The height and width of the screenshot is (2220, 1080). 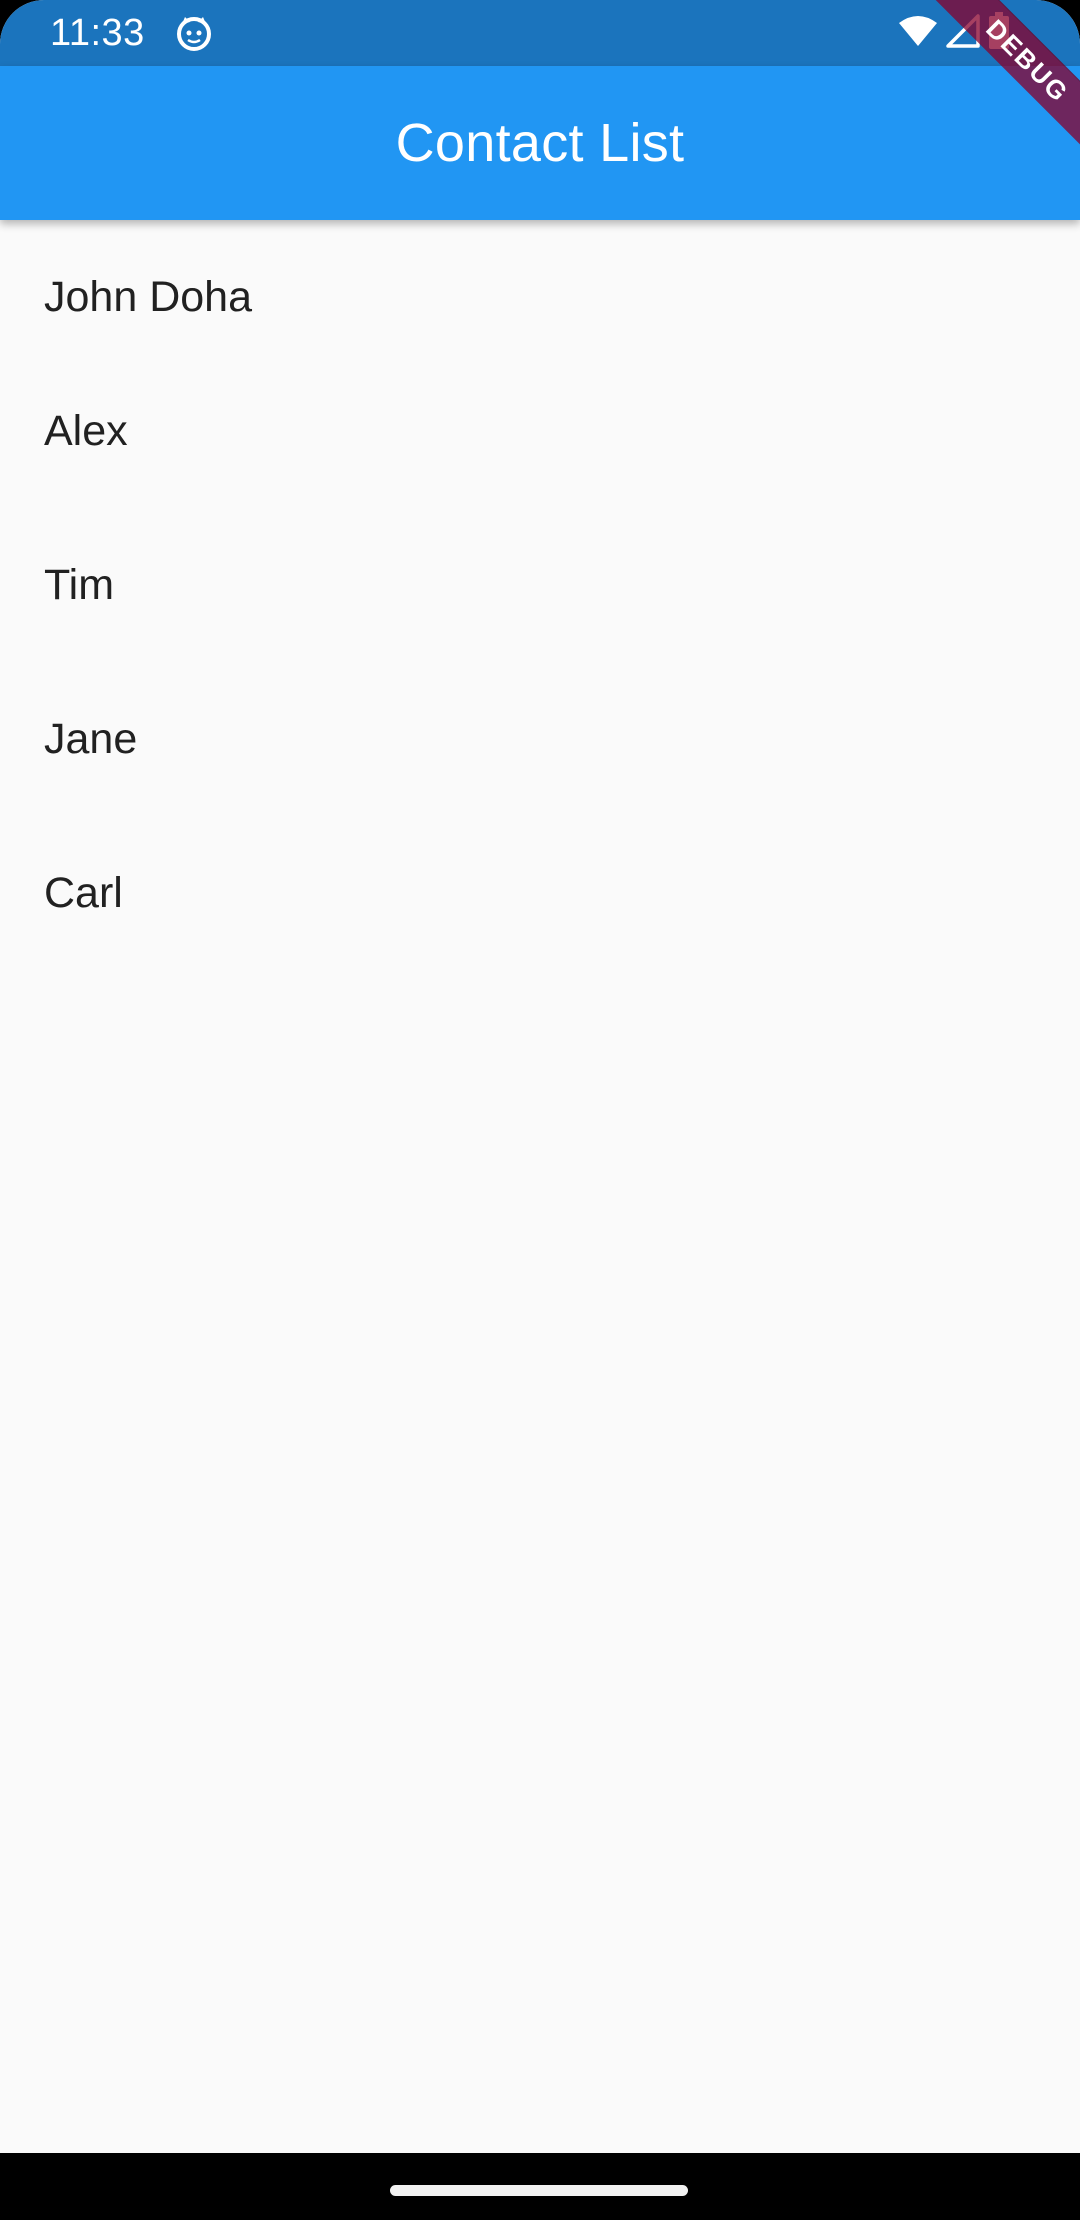 I want to click on contact-item-jane: Jane, so click(x=540, y=739).